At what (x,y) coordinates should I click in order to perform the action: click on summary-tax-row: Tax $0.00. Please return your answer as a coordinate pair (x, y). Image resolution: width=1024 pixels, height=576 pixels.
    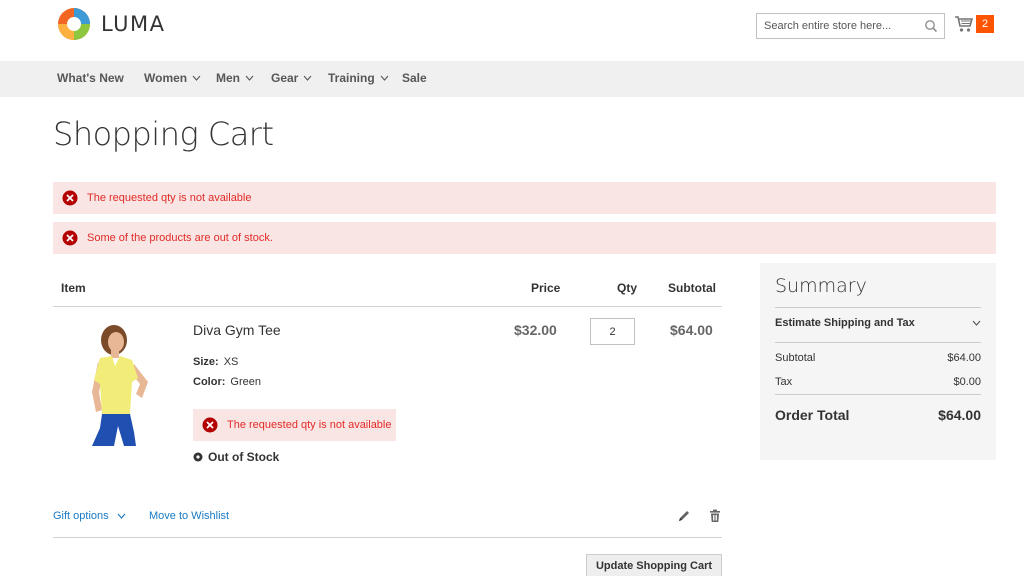
    Looking at the image, I should click on (878, 382).